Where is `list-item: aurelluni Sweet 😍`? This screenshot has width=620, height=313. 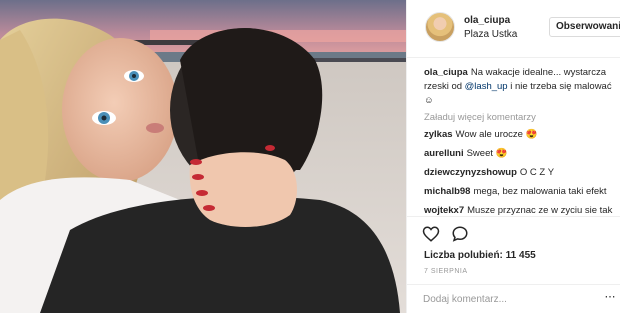 list-item: aurelluni Sweet 😍 is located at coordinates (519, 154).